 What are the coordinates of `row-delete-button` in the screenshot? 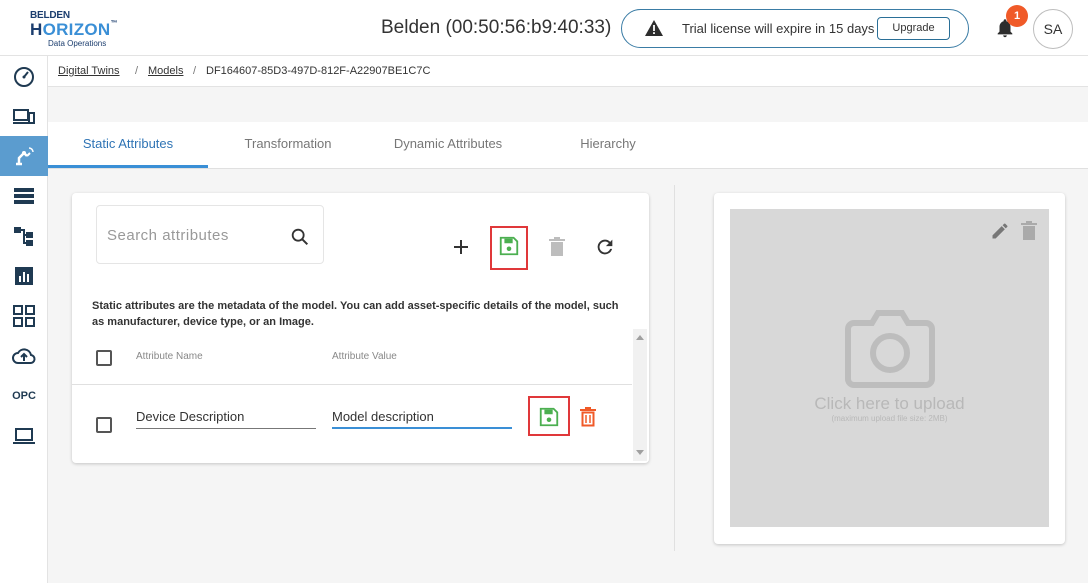 It's located at (588, 417).